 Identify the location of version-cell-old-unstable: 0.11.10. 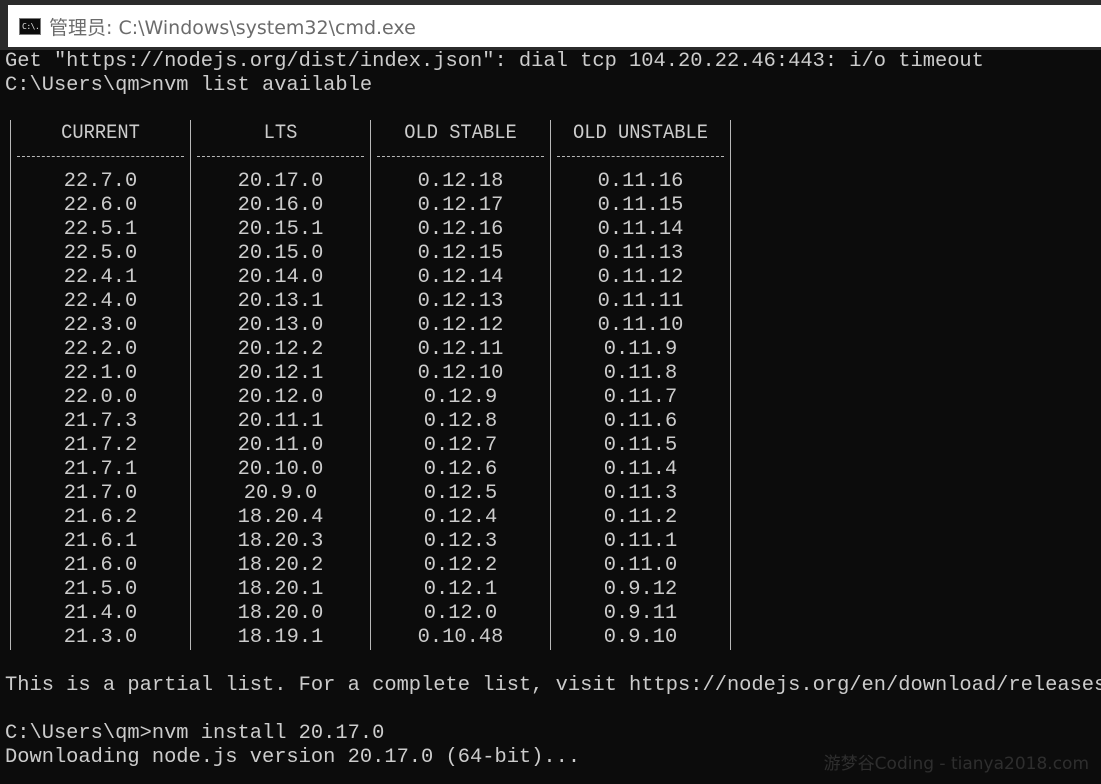
(640, 325).